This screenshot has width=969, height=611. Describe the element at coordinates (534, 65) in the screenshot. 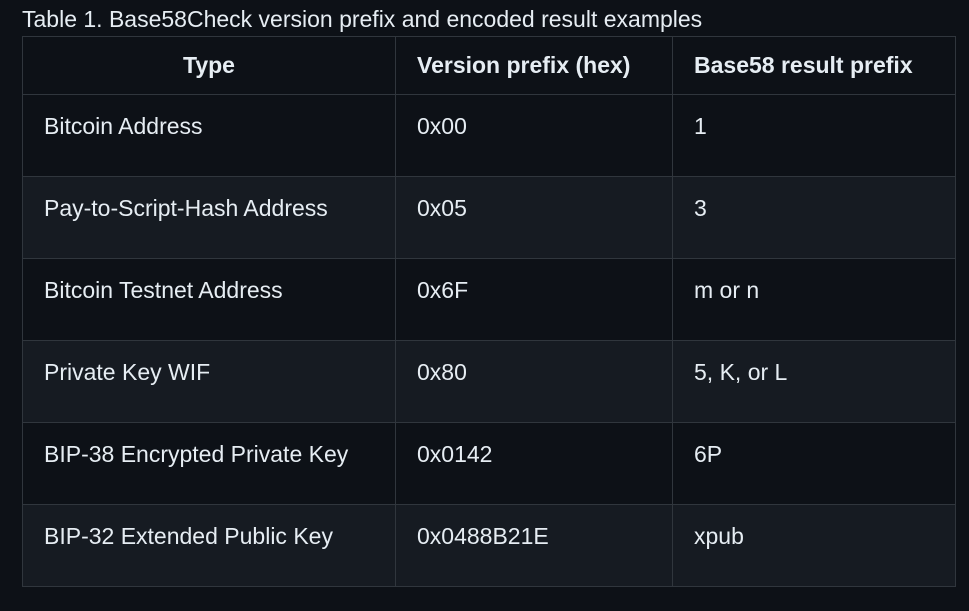

I see `column-header-version-prefix: Version prefix (hex)` at that location.